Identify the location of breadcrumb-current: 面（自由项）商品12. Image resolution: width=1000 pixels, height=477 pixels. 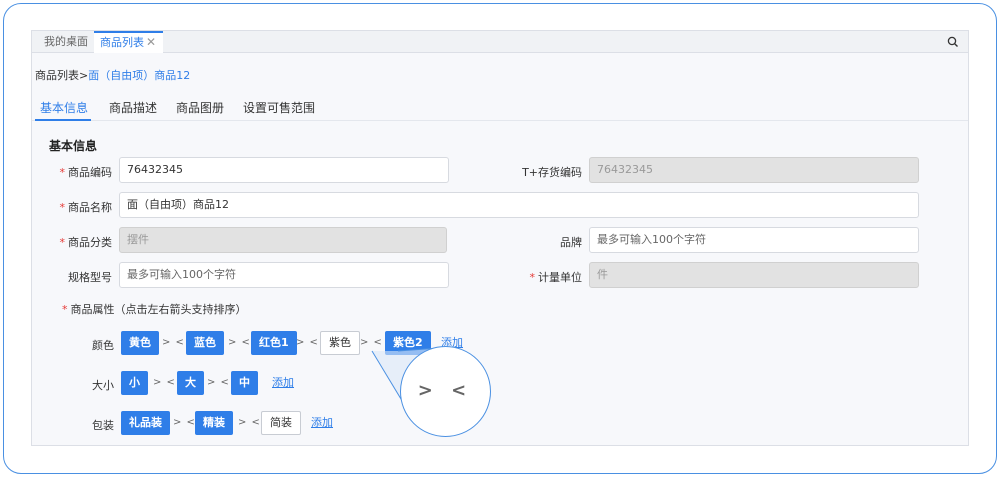
(139, 75).